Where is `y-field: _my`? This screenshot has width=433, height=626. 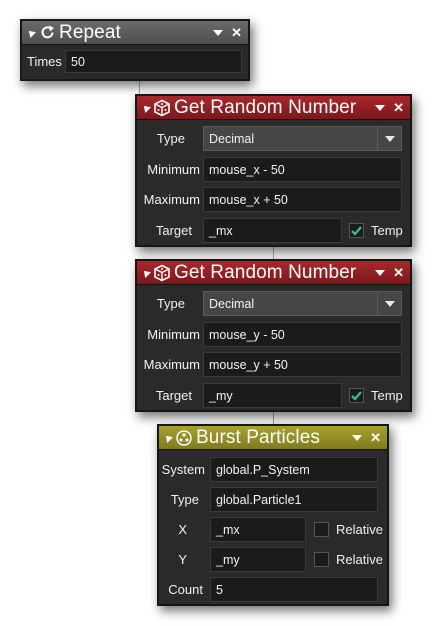
y-field: _my is located at coordinates (258, 559).